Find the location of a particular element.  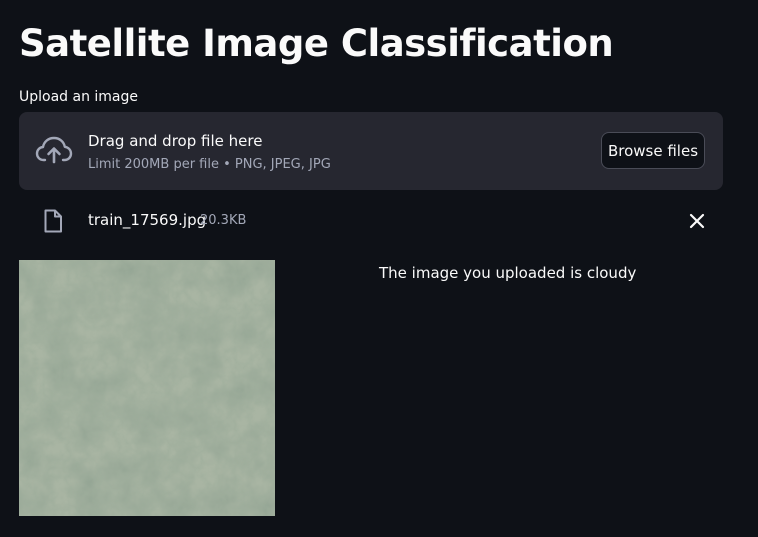

dropzone-title: Drag and drop file here is located at coordinates (175, 141).